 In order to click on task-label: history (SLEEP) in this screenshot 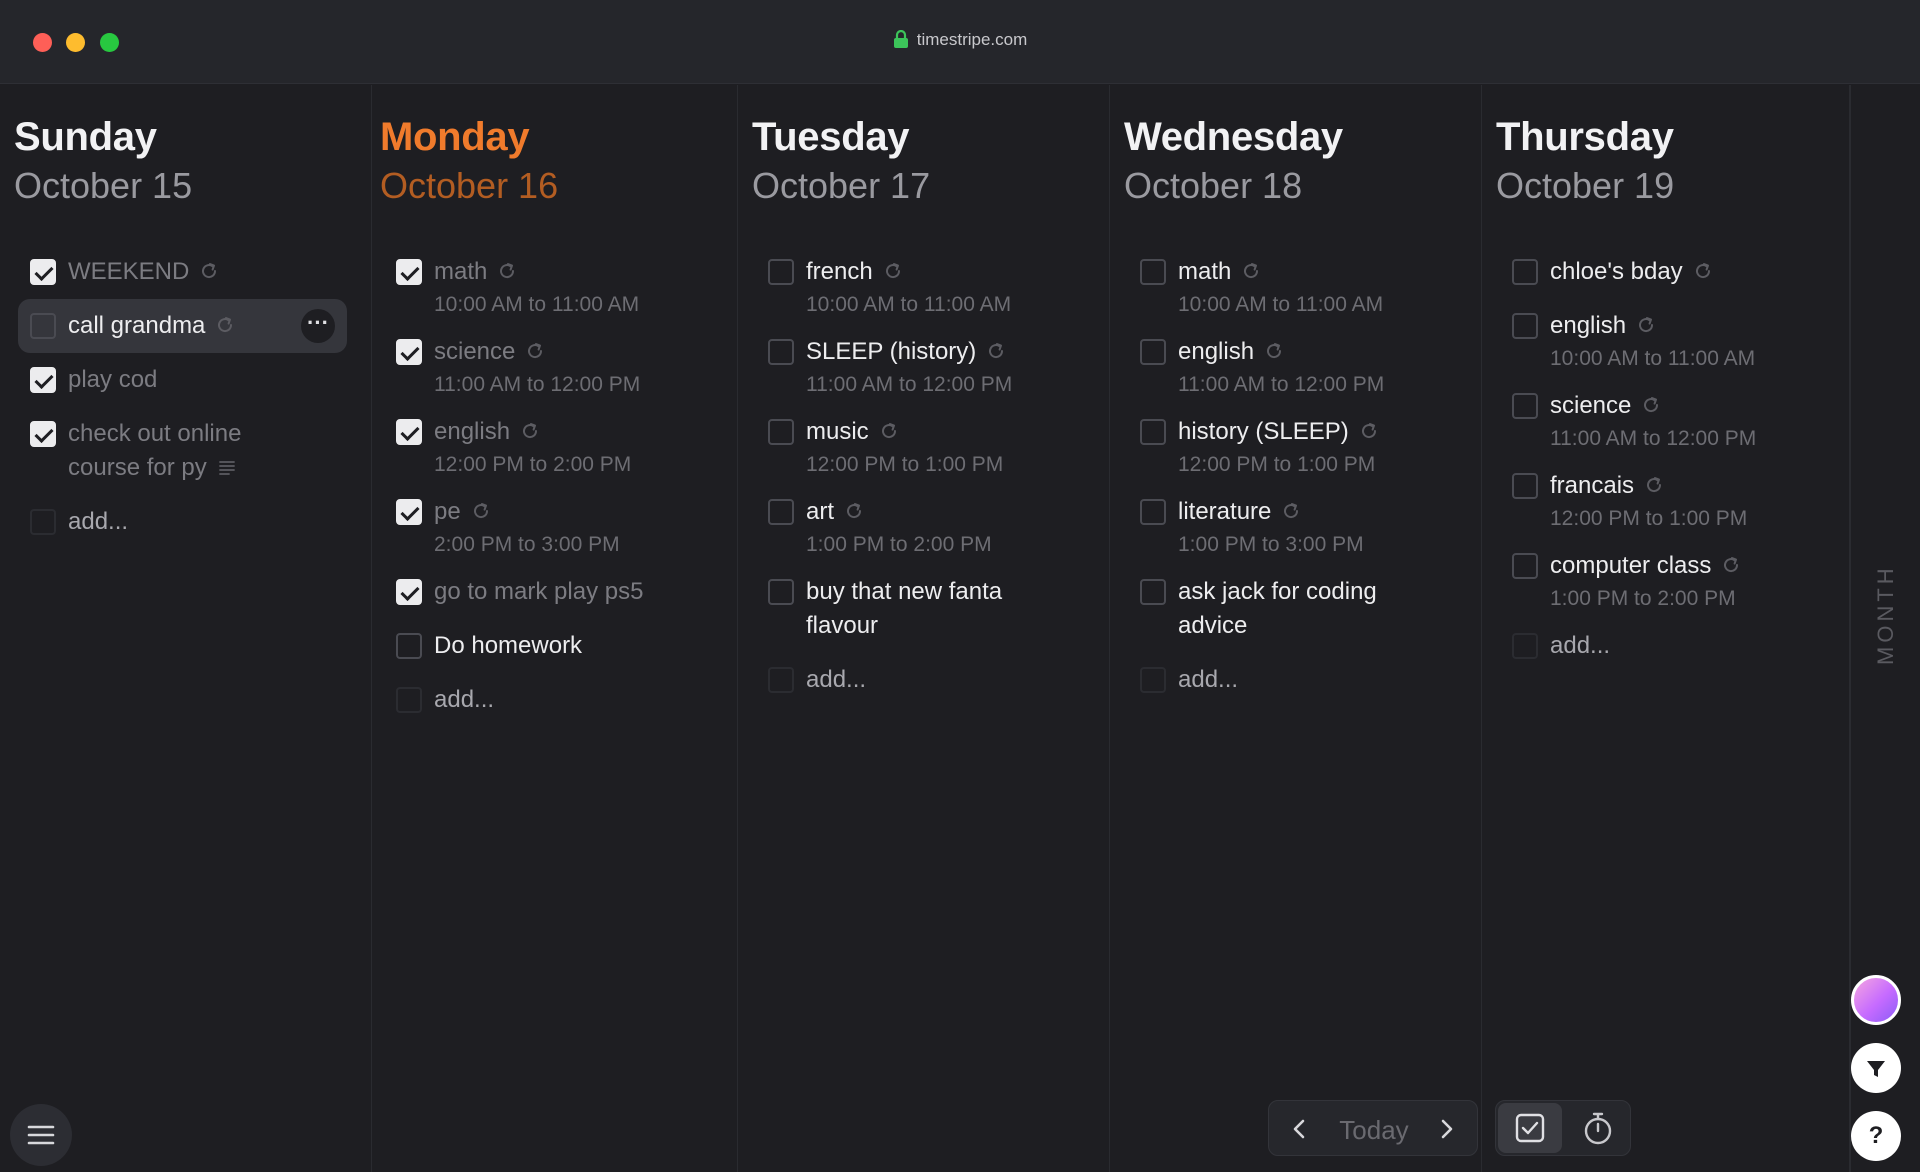, I will do `click(1263, 431)`.